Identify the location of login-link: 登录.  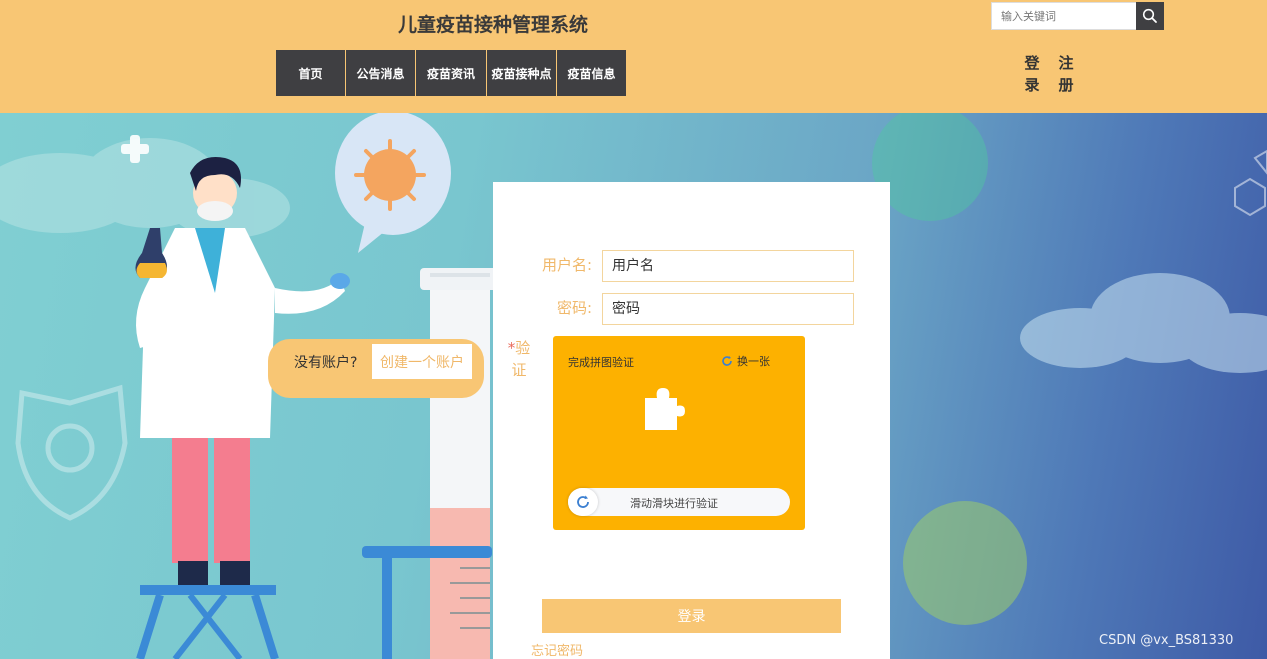
(1032, 74).